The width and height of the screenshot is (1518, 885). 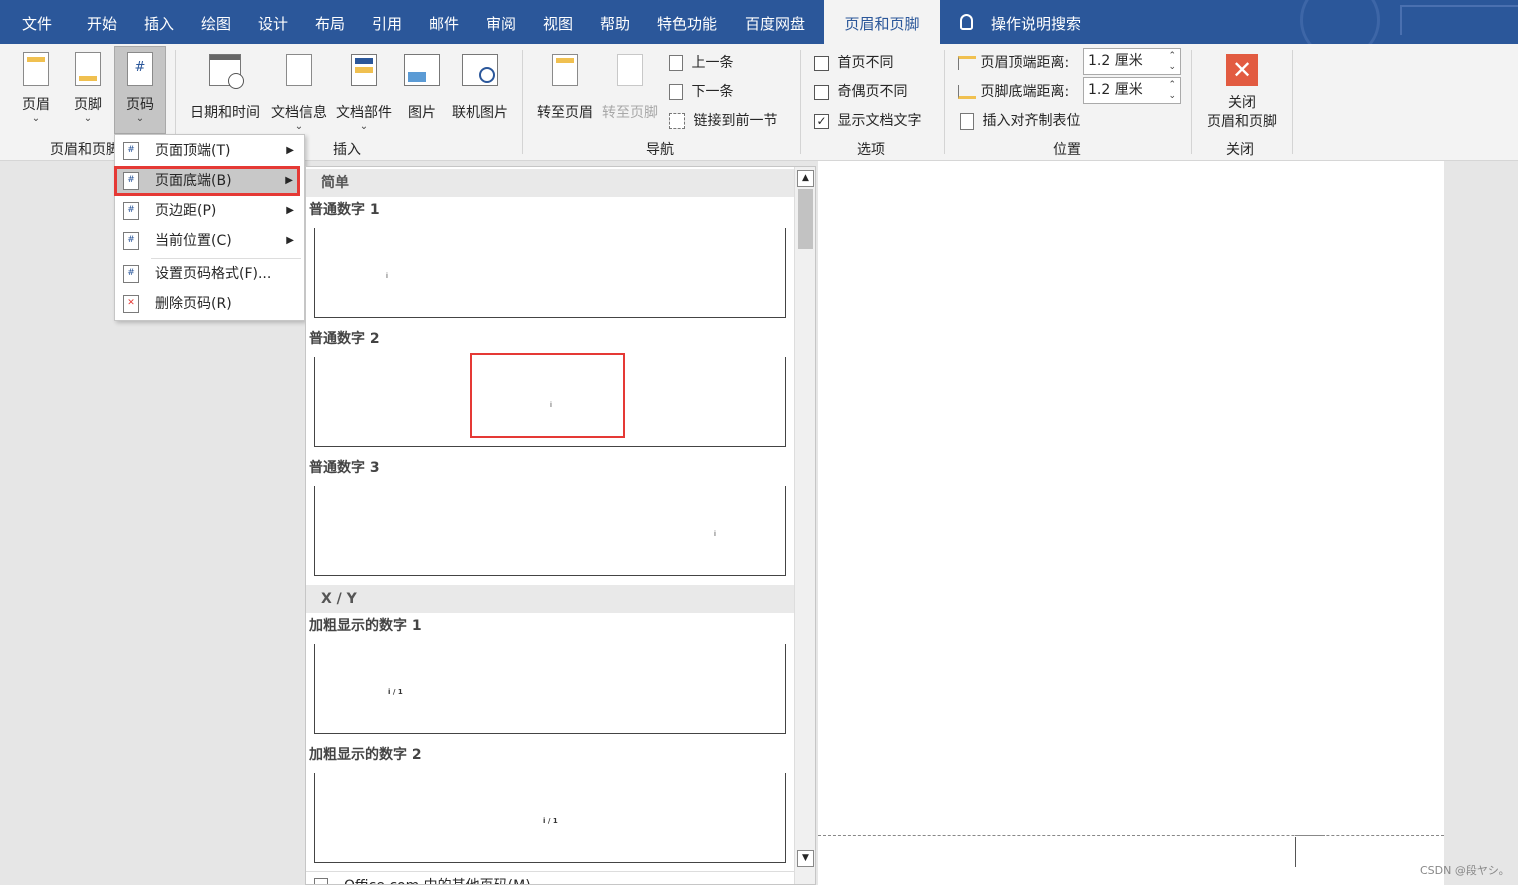 I want to click on header-distance-icon, so click(x=967, y=63).